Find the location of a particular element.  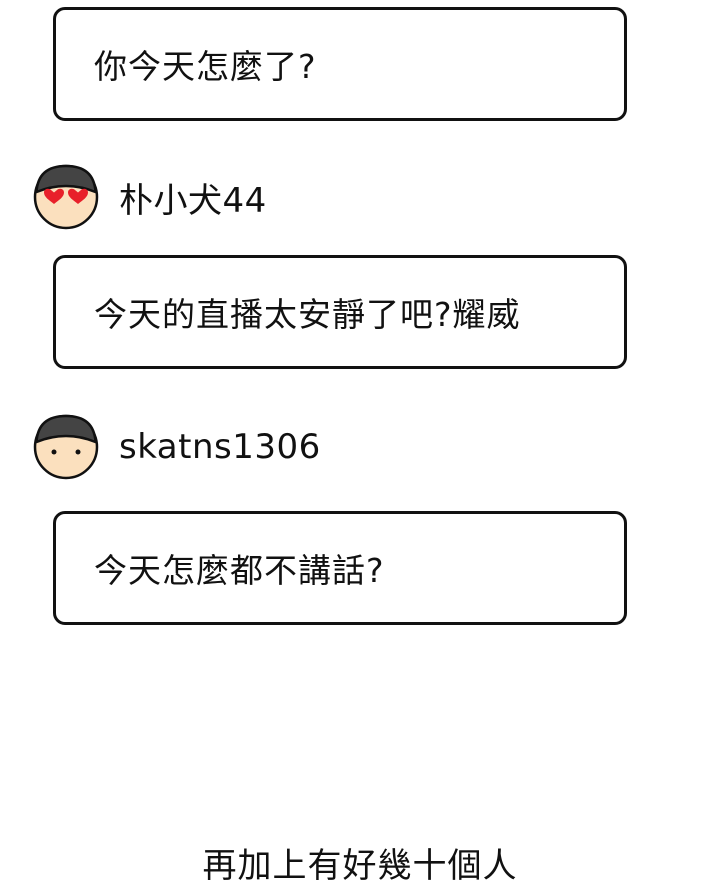

comment-text-3: 今天怎麼都不講話? is located at coordinates (239, 570).